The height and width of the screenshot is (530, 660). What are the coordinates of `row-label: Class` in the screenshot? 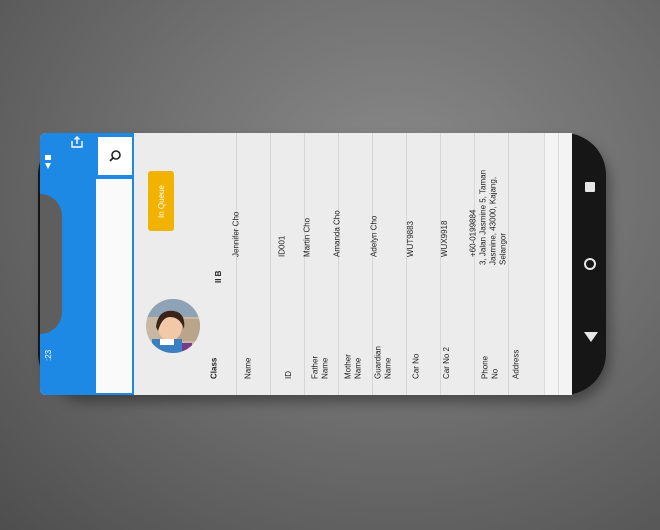 It's located at (214, 368).